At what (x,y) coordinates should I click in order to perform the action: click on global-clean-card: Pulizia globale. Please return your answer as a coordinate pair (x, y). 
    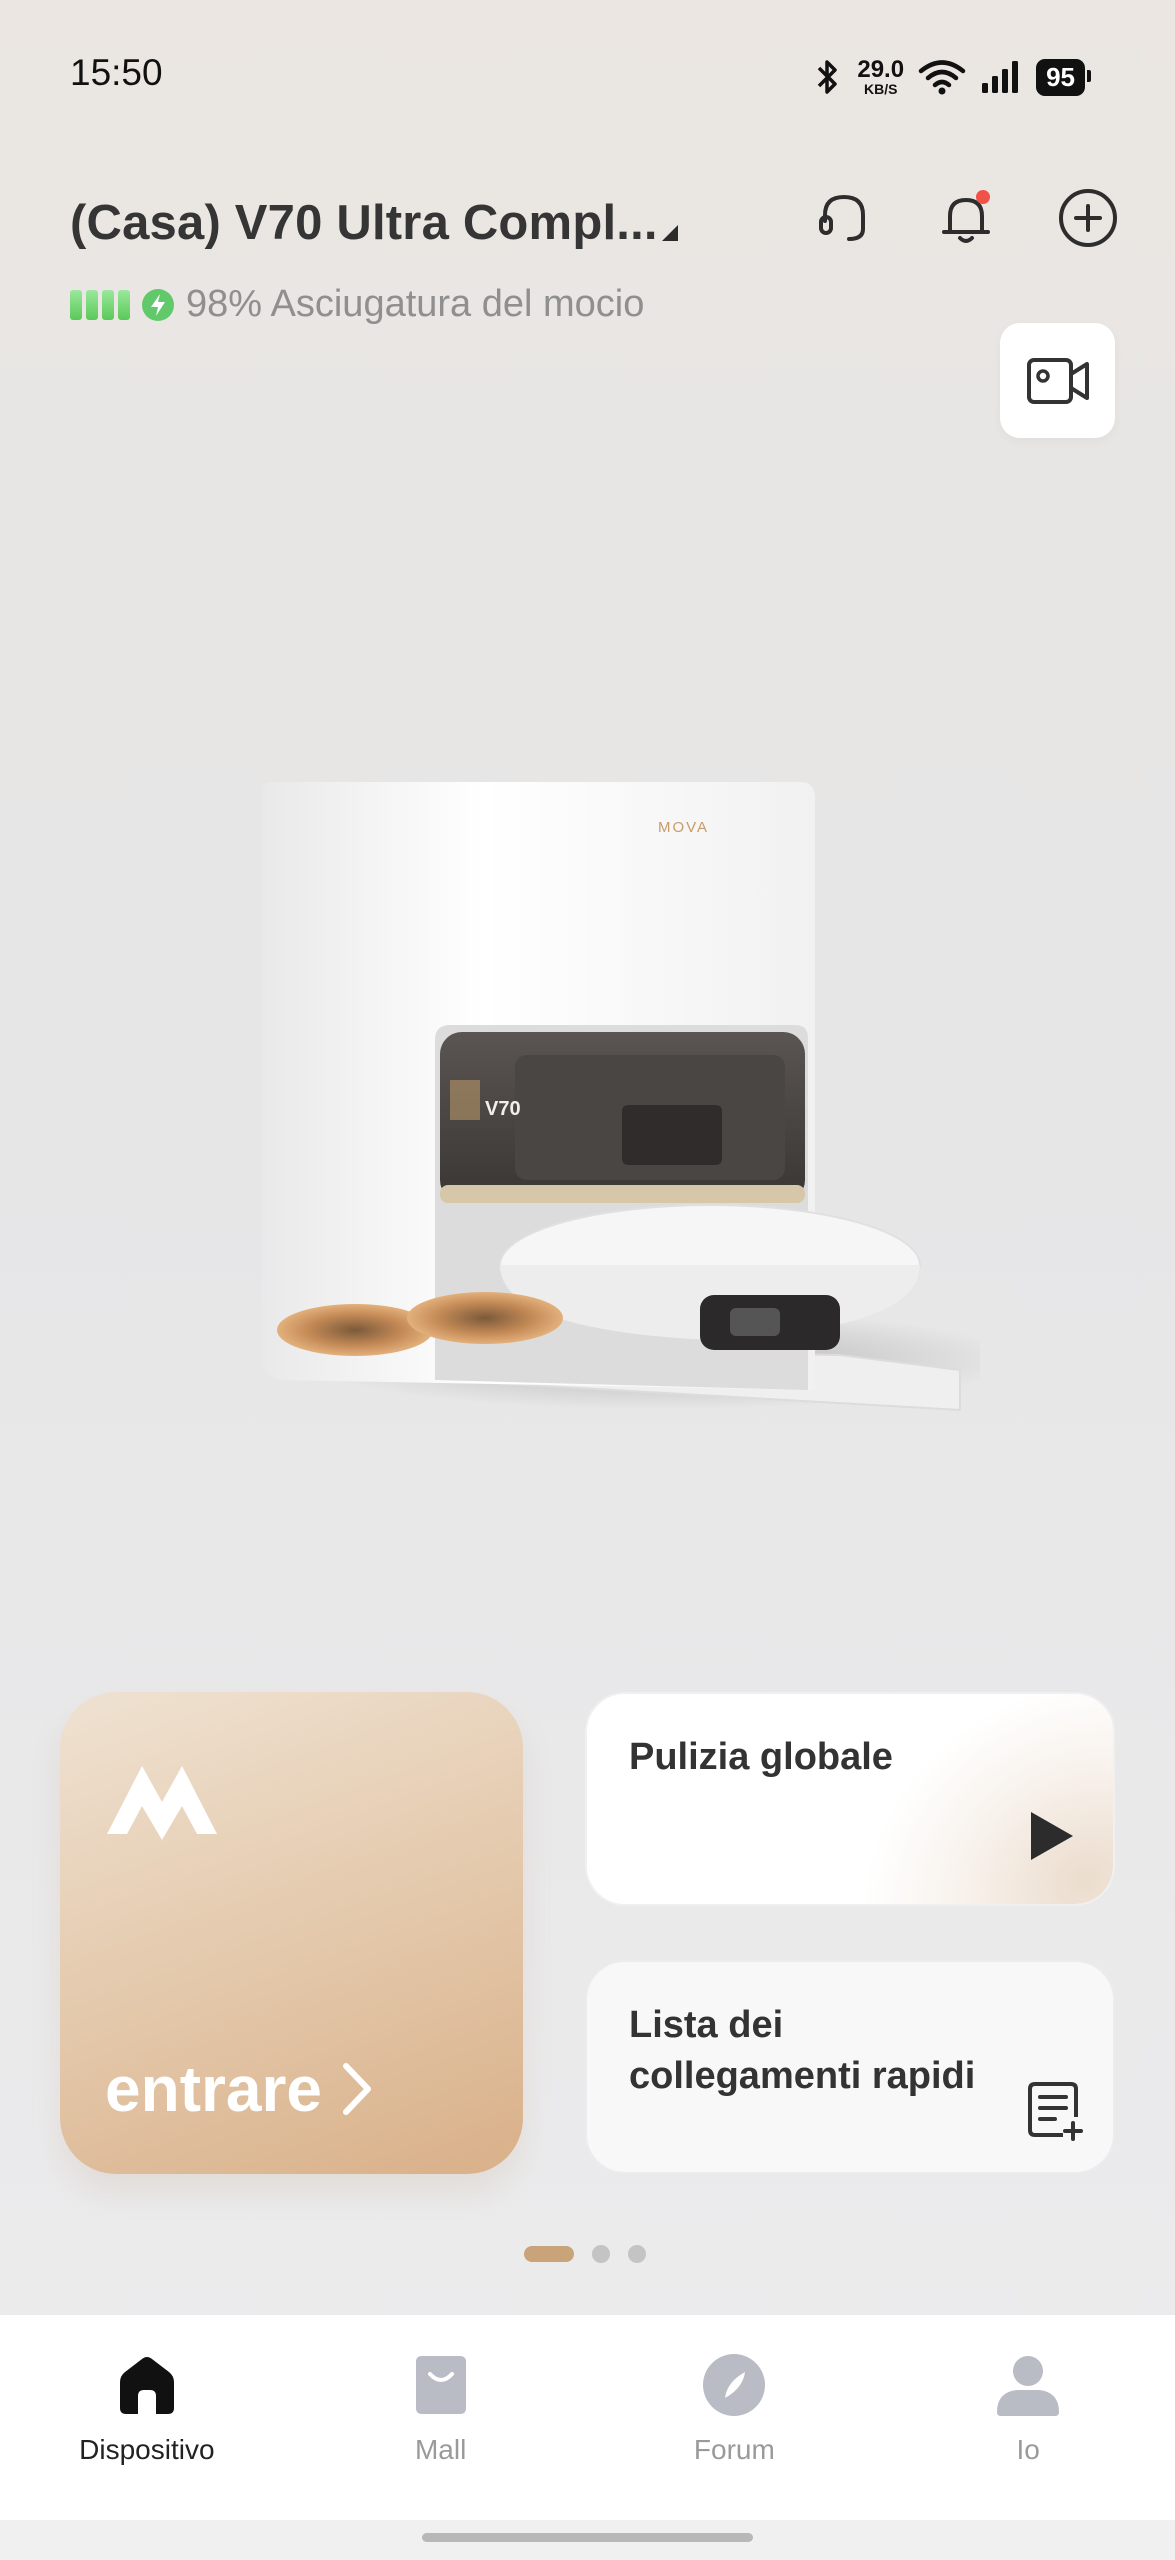
    Looking at the image, I should click on (850, 1799).